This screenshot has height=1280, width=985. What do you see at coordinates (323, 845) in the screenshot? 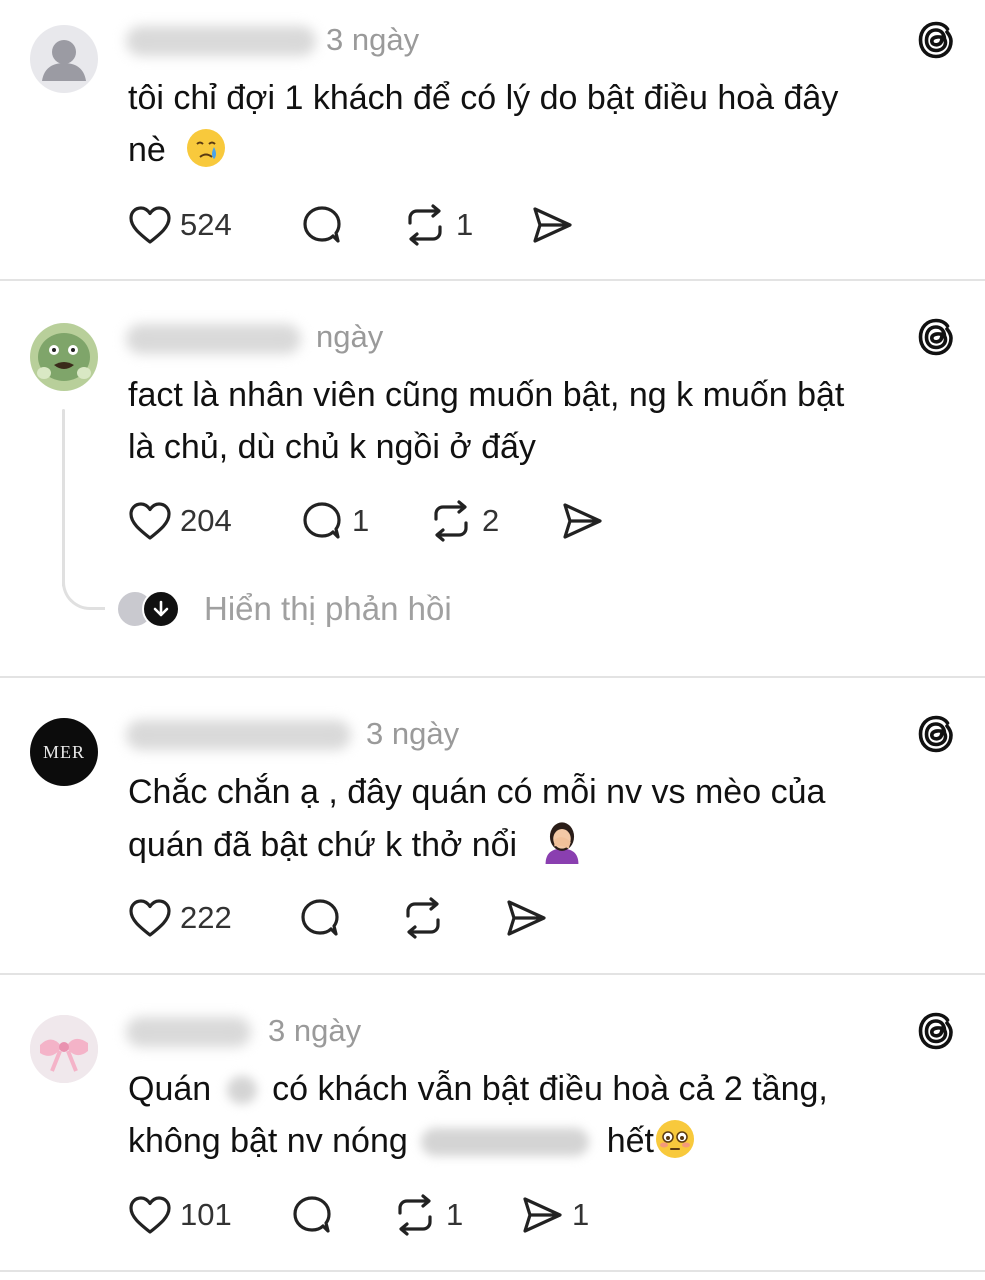
I see `comment-line-text: quán đã bật chứ k thở nổi` at bounding box center [323, 845].